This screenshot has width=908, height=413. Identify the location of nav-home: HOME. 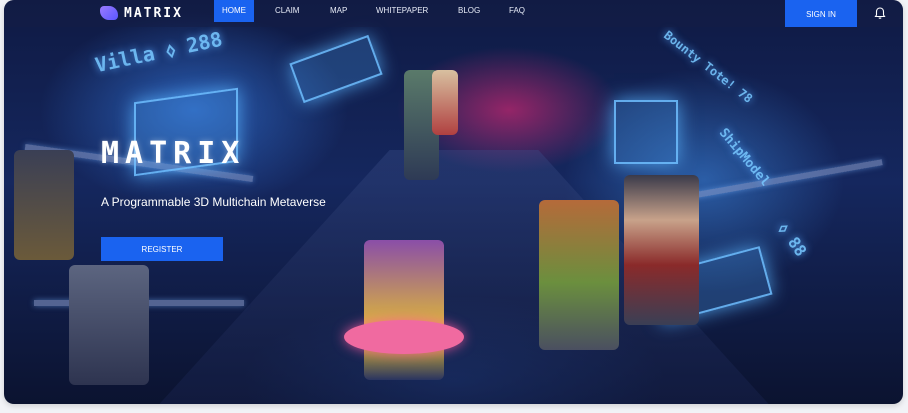
(234, 11).